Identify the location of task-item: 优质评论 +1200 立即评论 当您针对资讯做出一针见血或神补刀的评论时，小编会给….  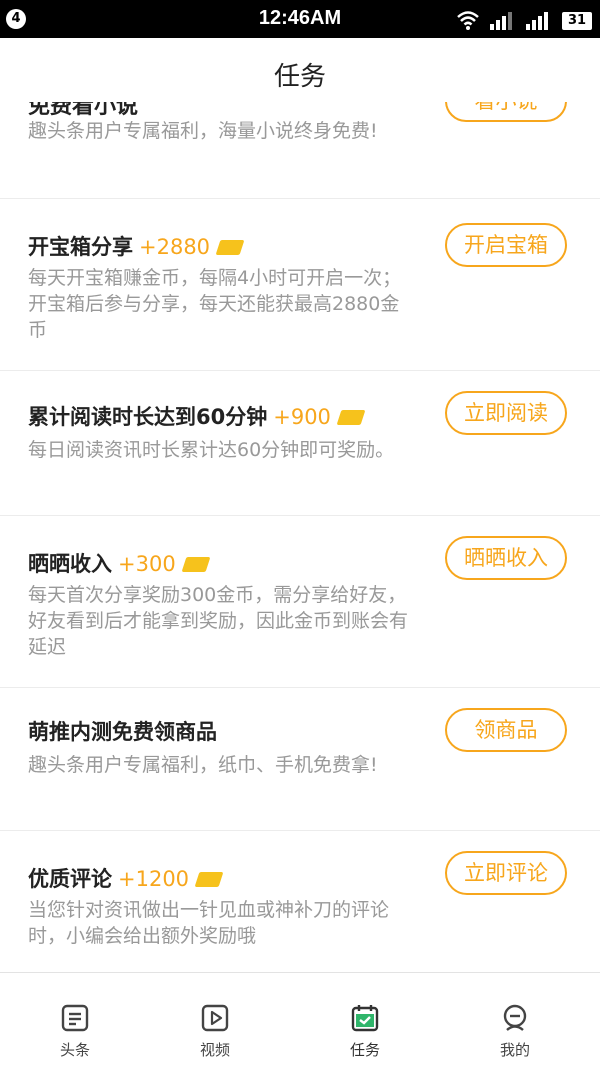
(300, 901).